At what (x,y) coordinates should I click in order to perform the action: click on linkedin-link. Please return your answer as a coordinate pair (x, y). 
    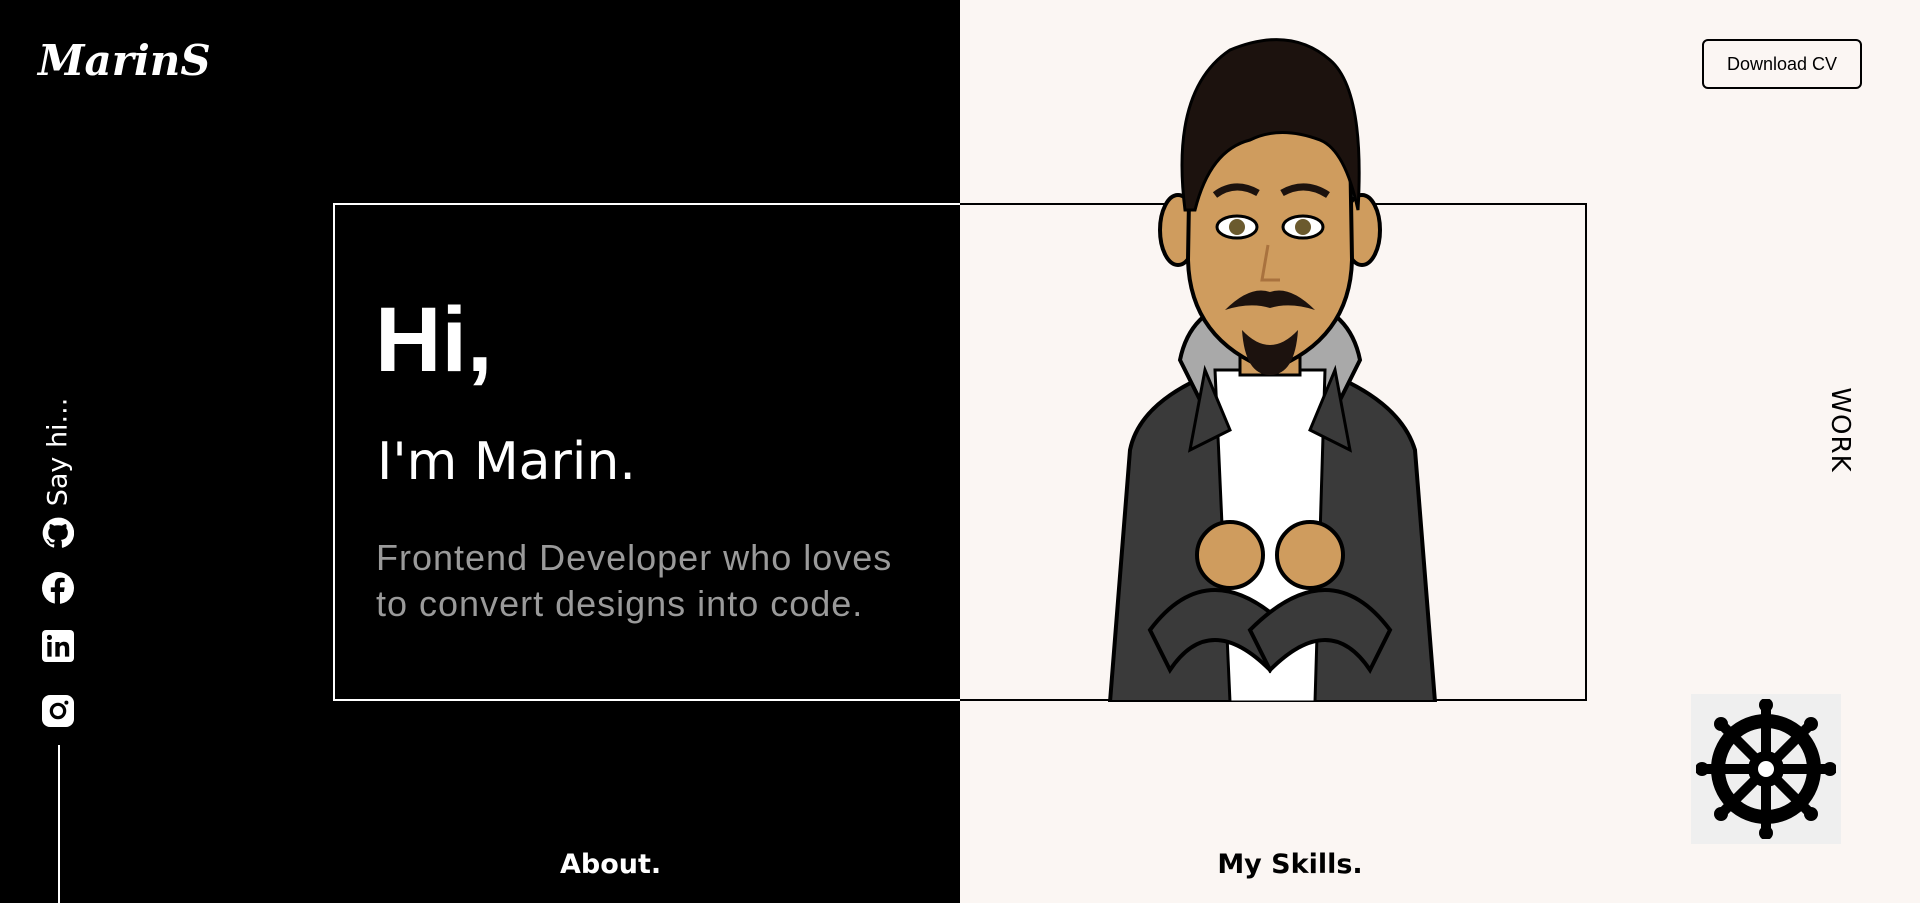
    Looking at the image, I should click on (58, 646).